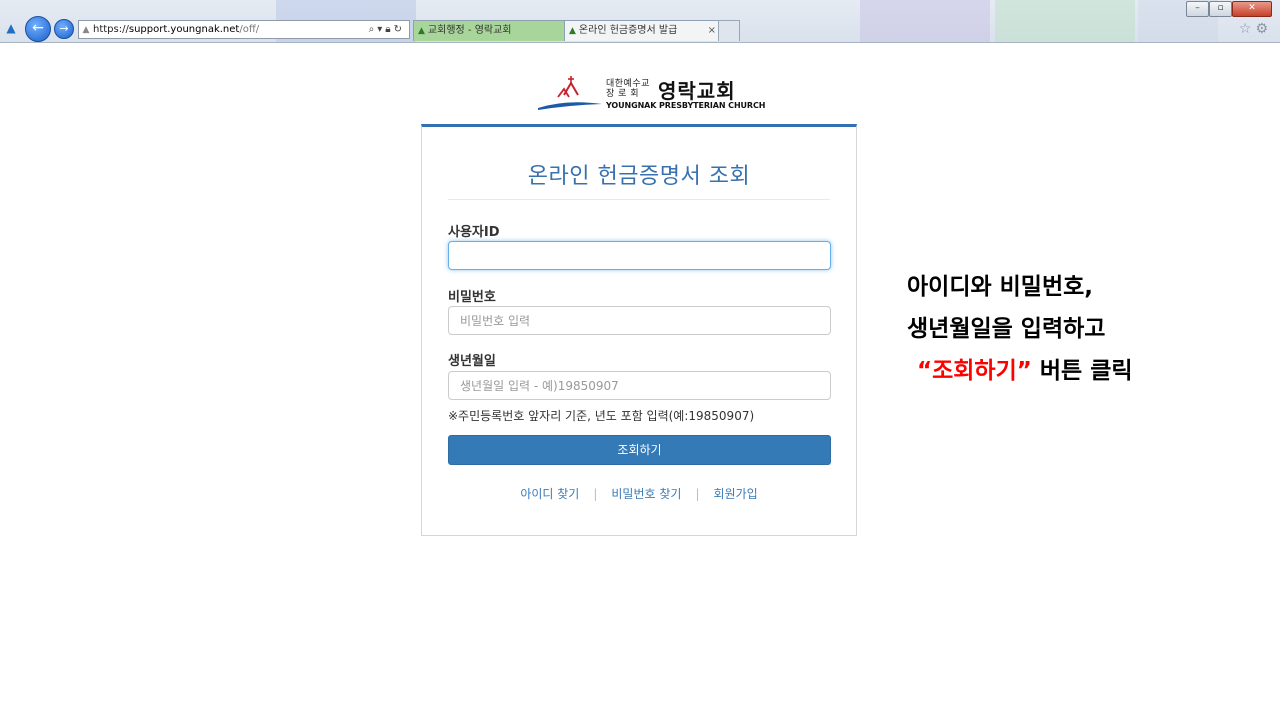 This screenshot has width=1280, height=720. I want to click on arrow-right-icon: →, so click(64, 28).